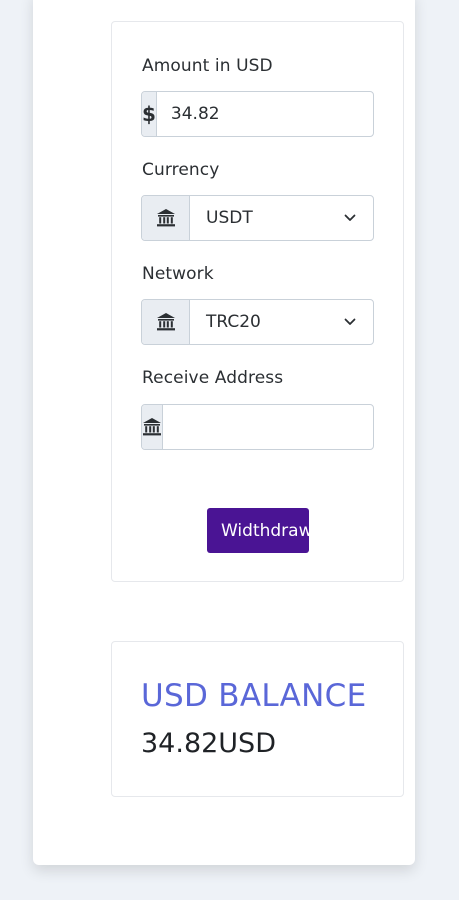 The width and height of the screenshot is (459, 900). Describe the element at coordinates (233, 322) in the screenshot. I see `network-selected-value: TRC20` at that location.